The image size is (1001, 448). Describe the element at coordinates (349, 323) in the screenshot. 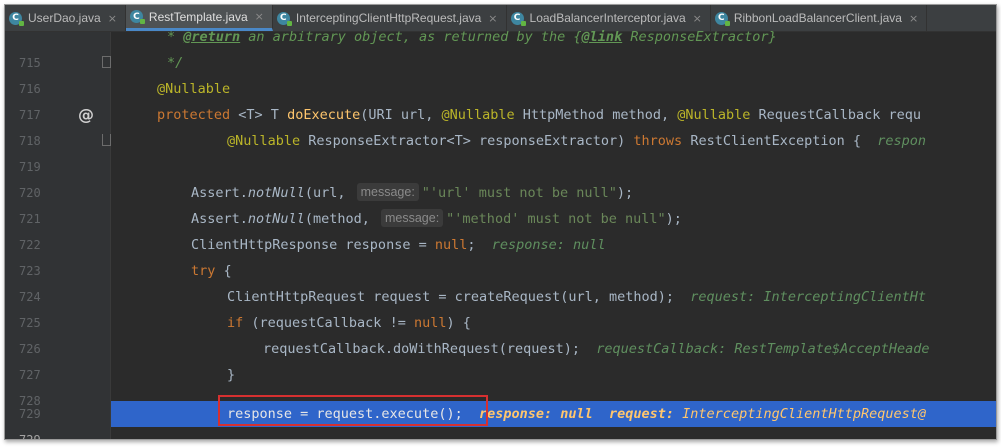

I see `code-text: if (requestCallback != null) {` at that location.